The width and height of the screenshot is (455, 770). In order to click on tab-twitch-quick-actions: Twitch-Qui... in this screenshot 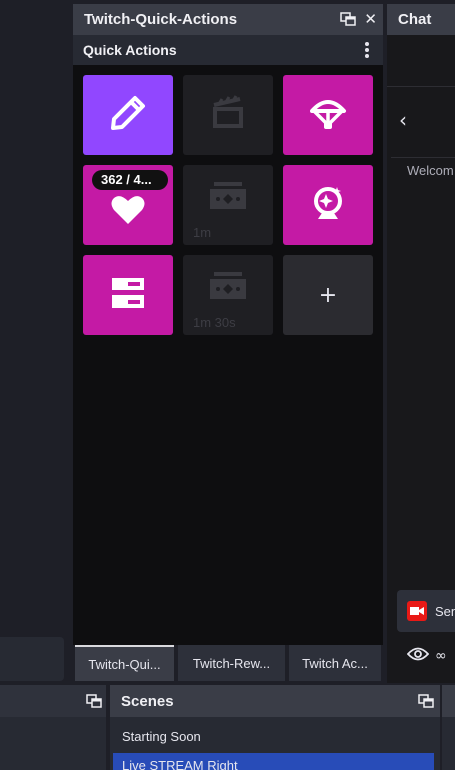, I will do `click(124, 663)`.